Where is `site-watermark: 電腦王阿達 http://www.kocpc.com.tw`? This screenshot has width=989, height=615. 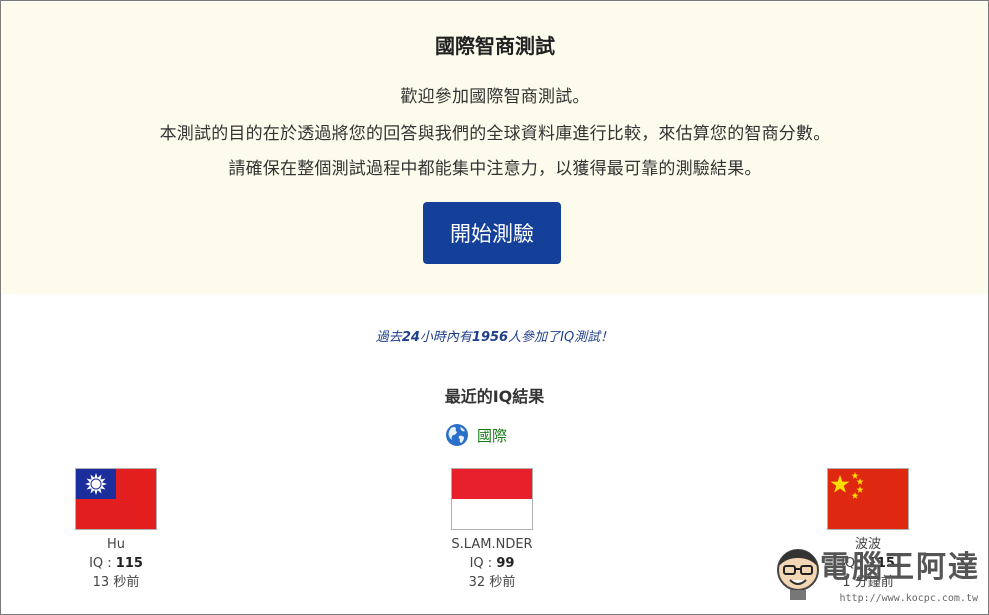
site-watermark: 電腦王阿達 http://www.kocpc.com.tw is located at coordinates (876, 574).